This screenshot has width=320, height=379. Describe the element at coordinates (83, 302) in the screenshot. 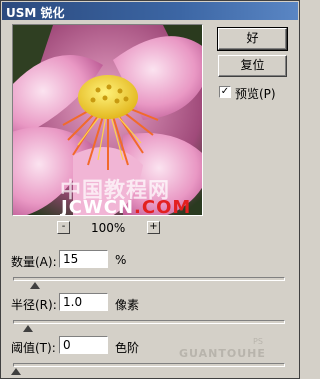

I see `radius-input: 1.0` at that location.